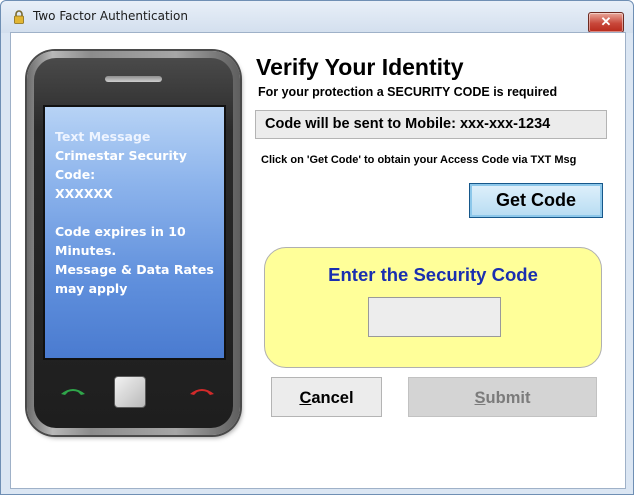 Image resolution: width=634 pixels, height=495 pixels. Describe the element at coordinates (19, 17) in the screenshot. I see `padlock-icon` at that location.